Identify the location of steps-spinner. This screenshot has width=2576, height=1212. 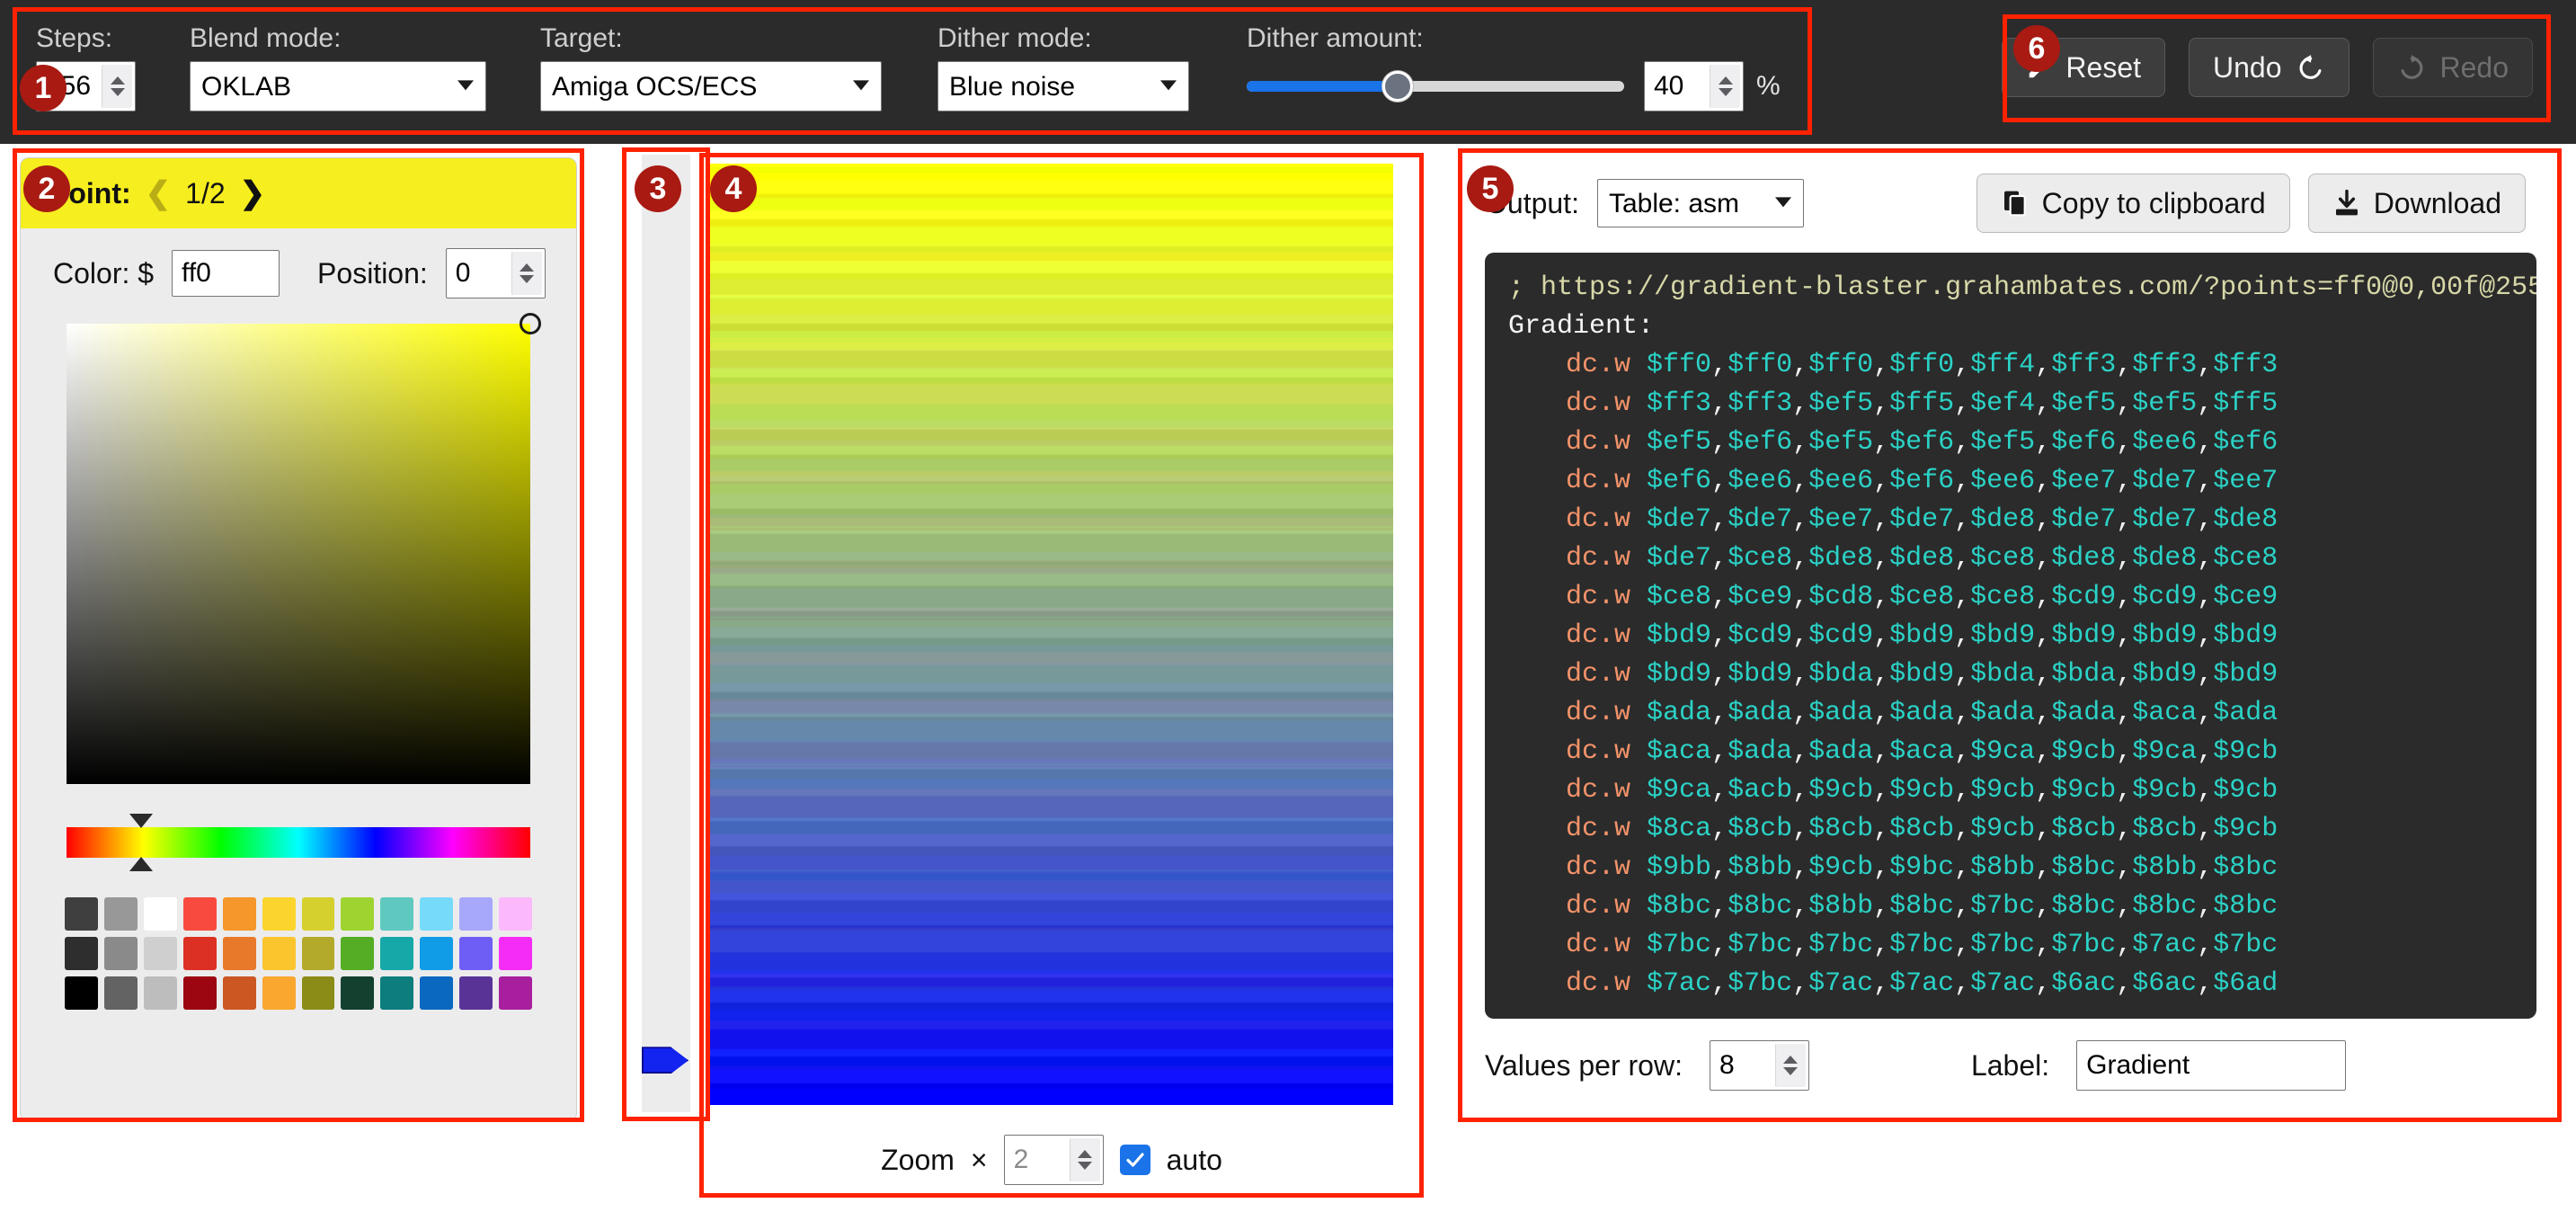
(117, 86).